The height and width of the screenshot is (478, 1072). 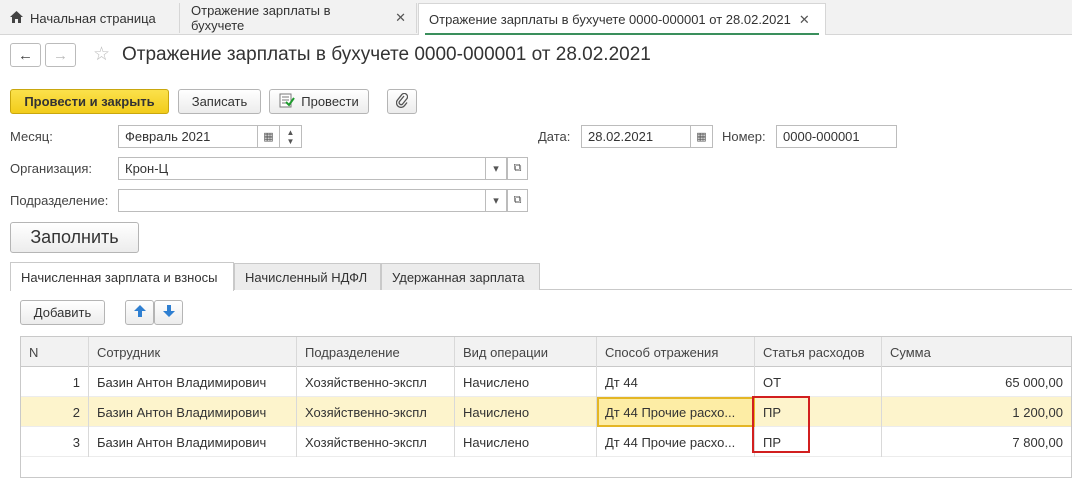 I want to click on organization-dropdown: ▾, so click(x=496, y=168).